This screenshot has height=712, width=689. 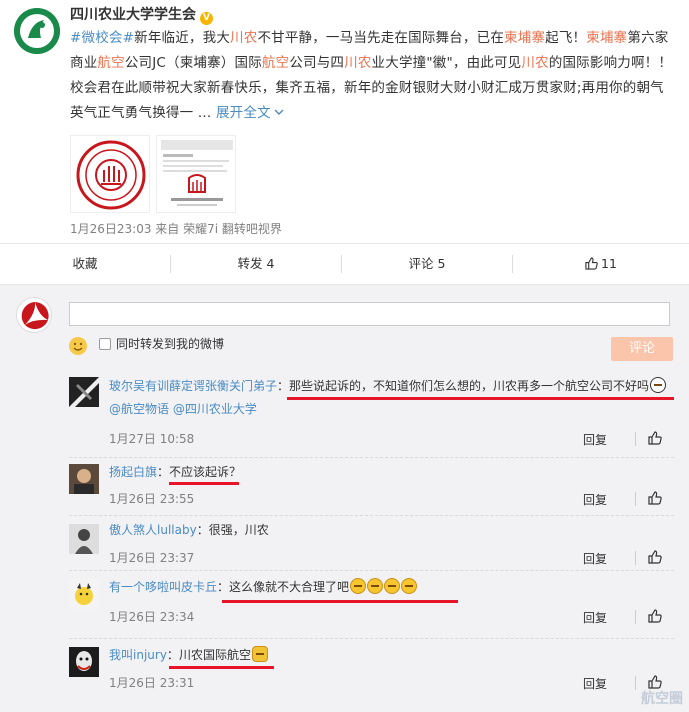 I want to click on commenter-name: 玻尔吴有训薛定谔张衡关门弟子, so click(x=193, y=386).